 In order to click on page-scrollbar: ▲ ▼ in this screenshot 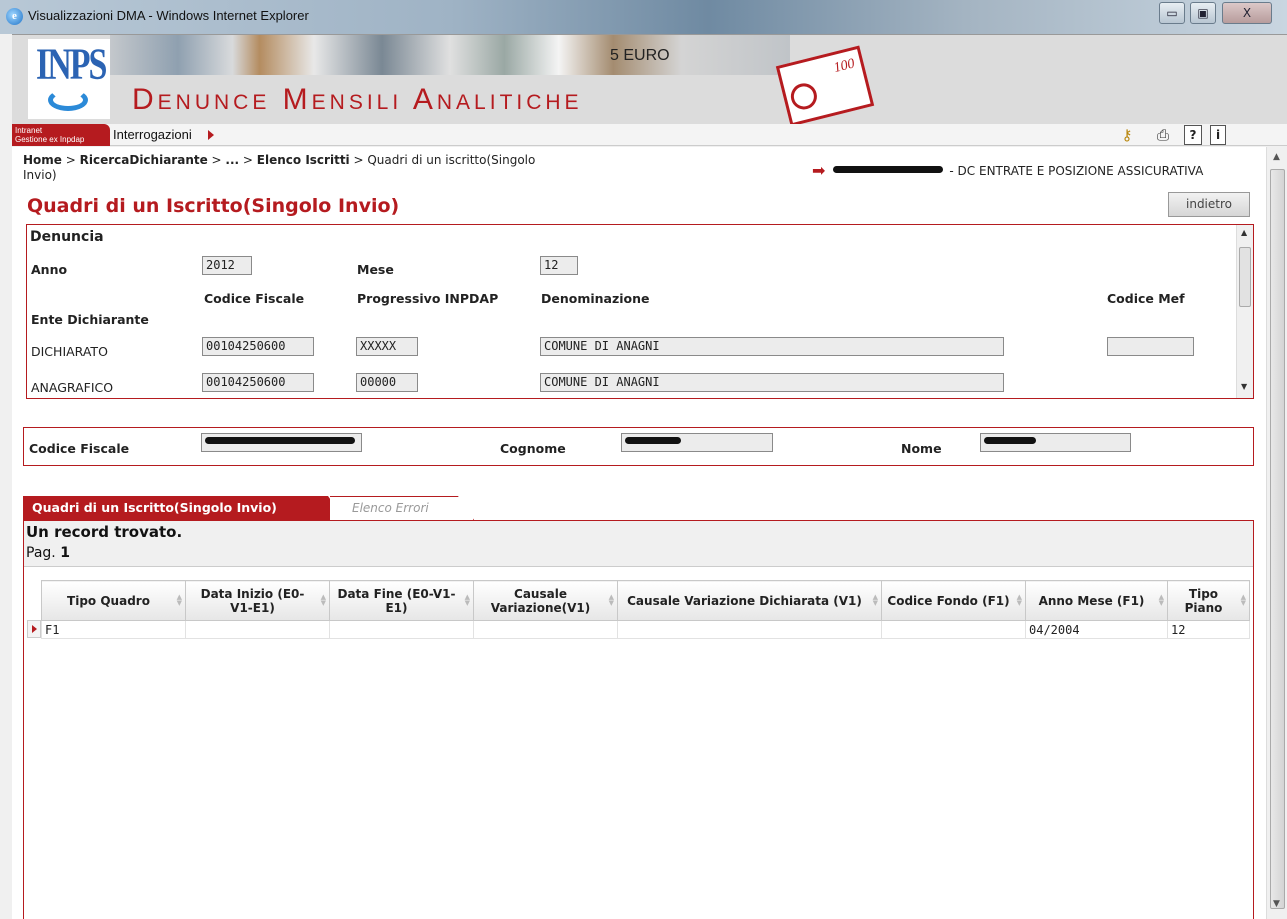, I will do `click(1276, 533)`.